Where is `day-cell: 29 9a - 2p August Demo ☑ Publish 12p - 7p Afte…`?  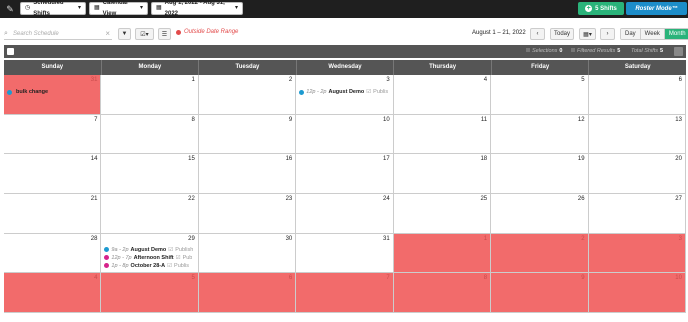 day-cell: 29 9a - 2p August Demo ☑ Publish 12p - 7p Afte… is located at coordinates (150, 253).